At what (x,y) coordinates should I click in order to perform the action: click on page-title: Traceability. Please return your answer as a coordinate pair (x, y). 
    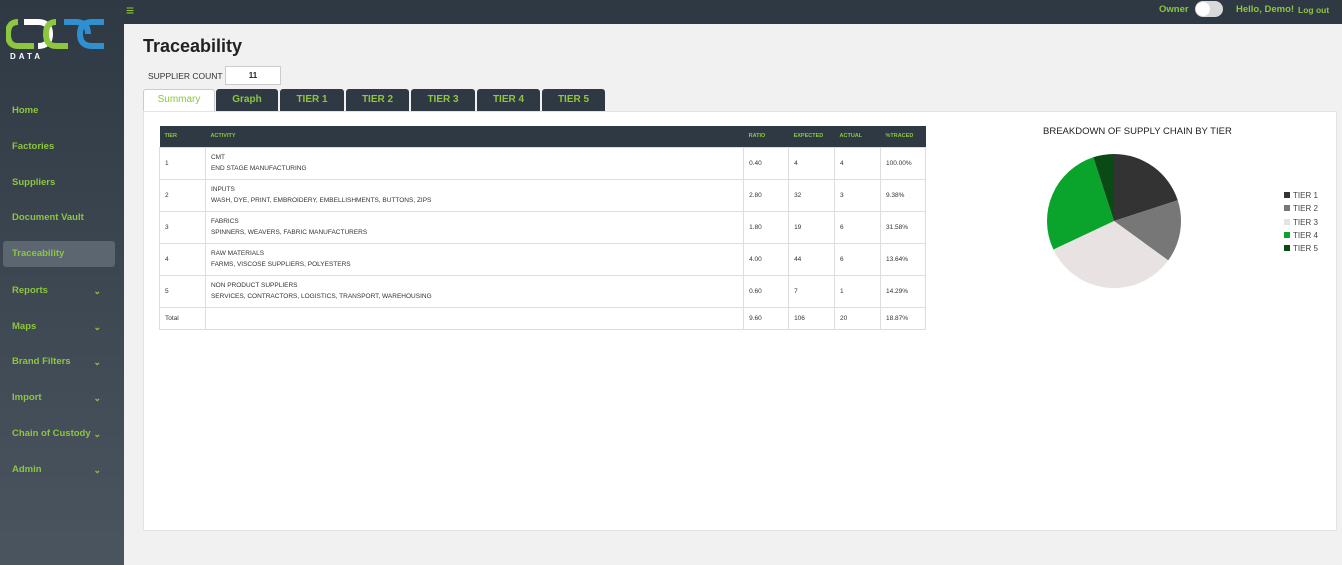
    Looking at the image, I should click on (193, 46).